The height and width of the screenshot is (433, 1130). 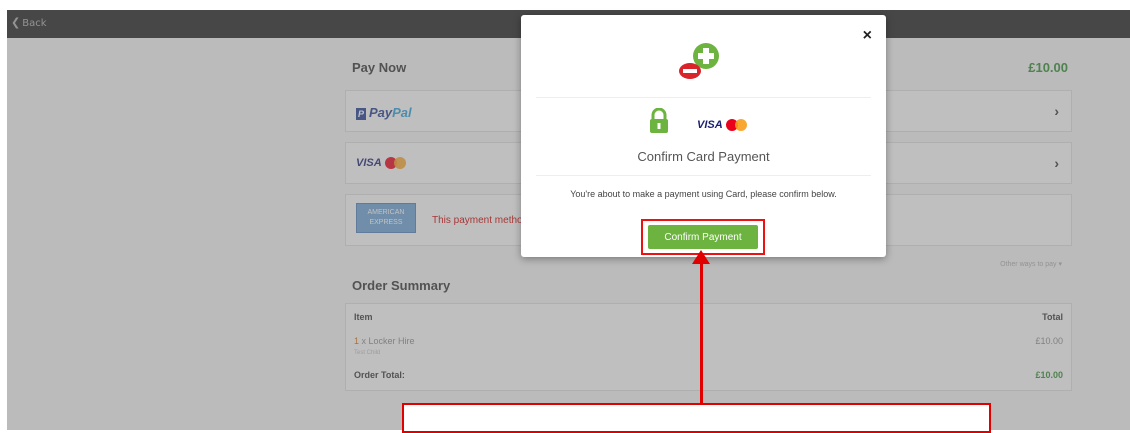 What do you see at coordinates (722, 125) in the screenshot?
I see `visa-mastercard-logo: VISA` at bounding box center [722, 125].